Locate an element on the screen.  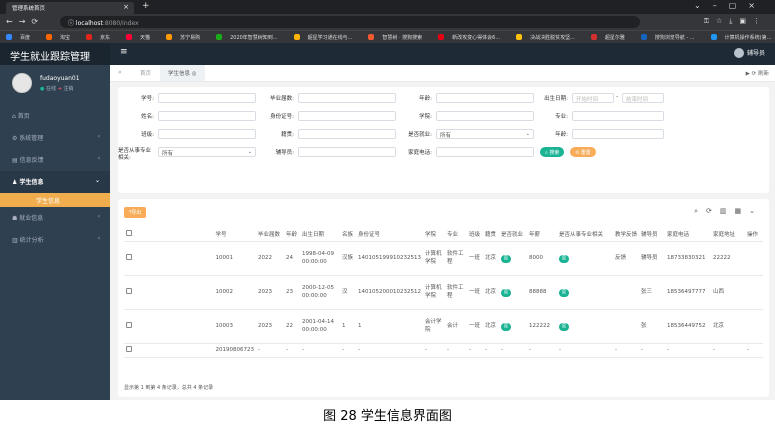
column-header: 操作 is located at coordinates (754, 234).